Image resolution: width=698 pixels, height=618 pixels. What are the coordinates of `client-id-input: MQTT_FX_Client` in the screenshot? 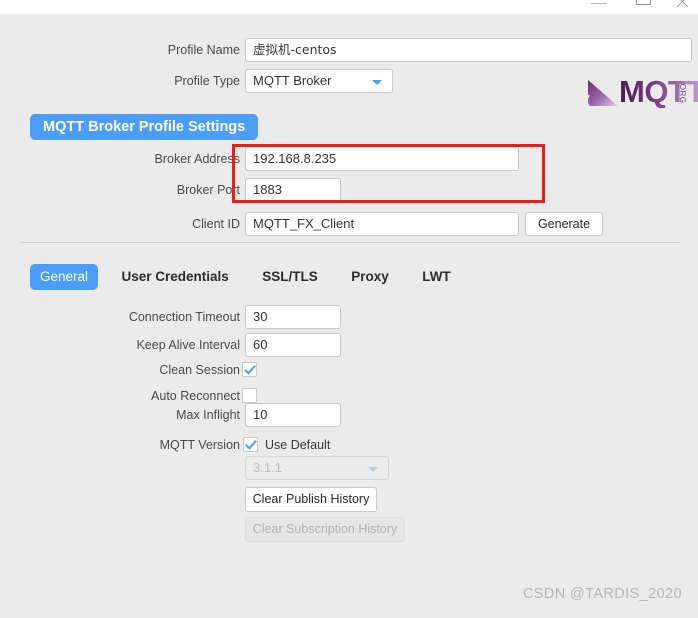 It's located at (382, 224).